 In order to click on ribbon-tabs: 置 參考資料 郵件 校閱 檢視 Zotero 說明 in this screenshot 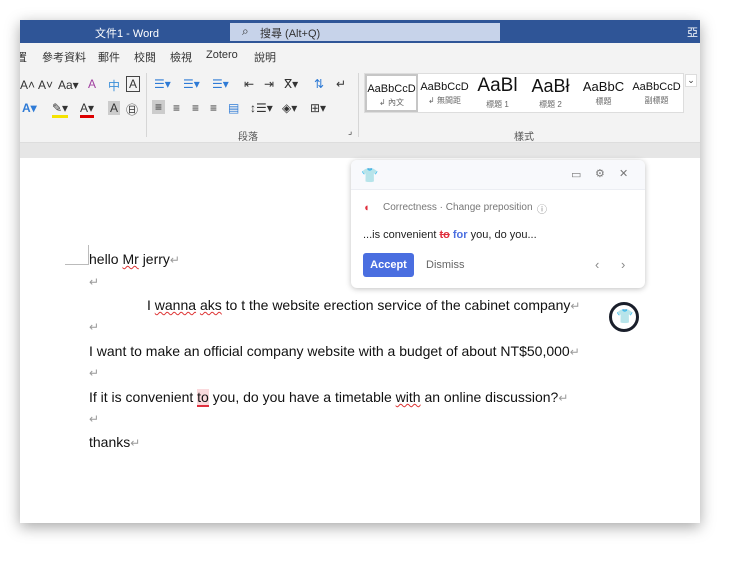, I will do `click(360, 55)`.